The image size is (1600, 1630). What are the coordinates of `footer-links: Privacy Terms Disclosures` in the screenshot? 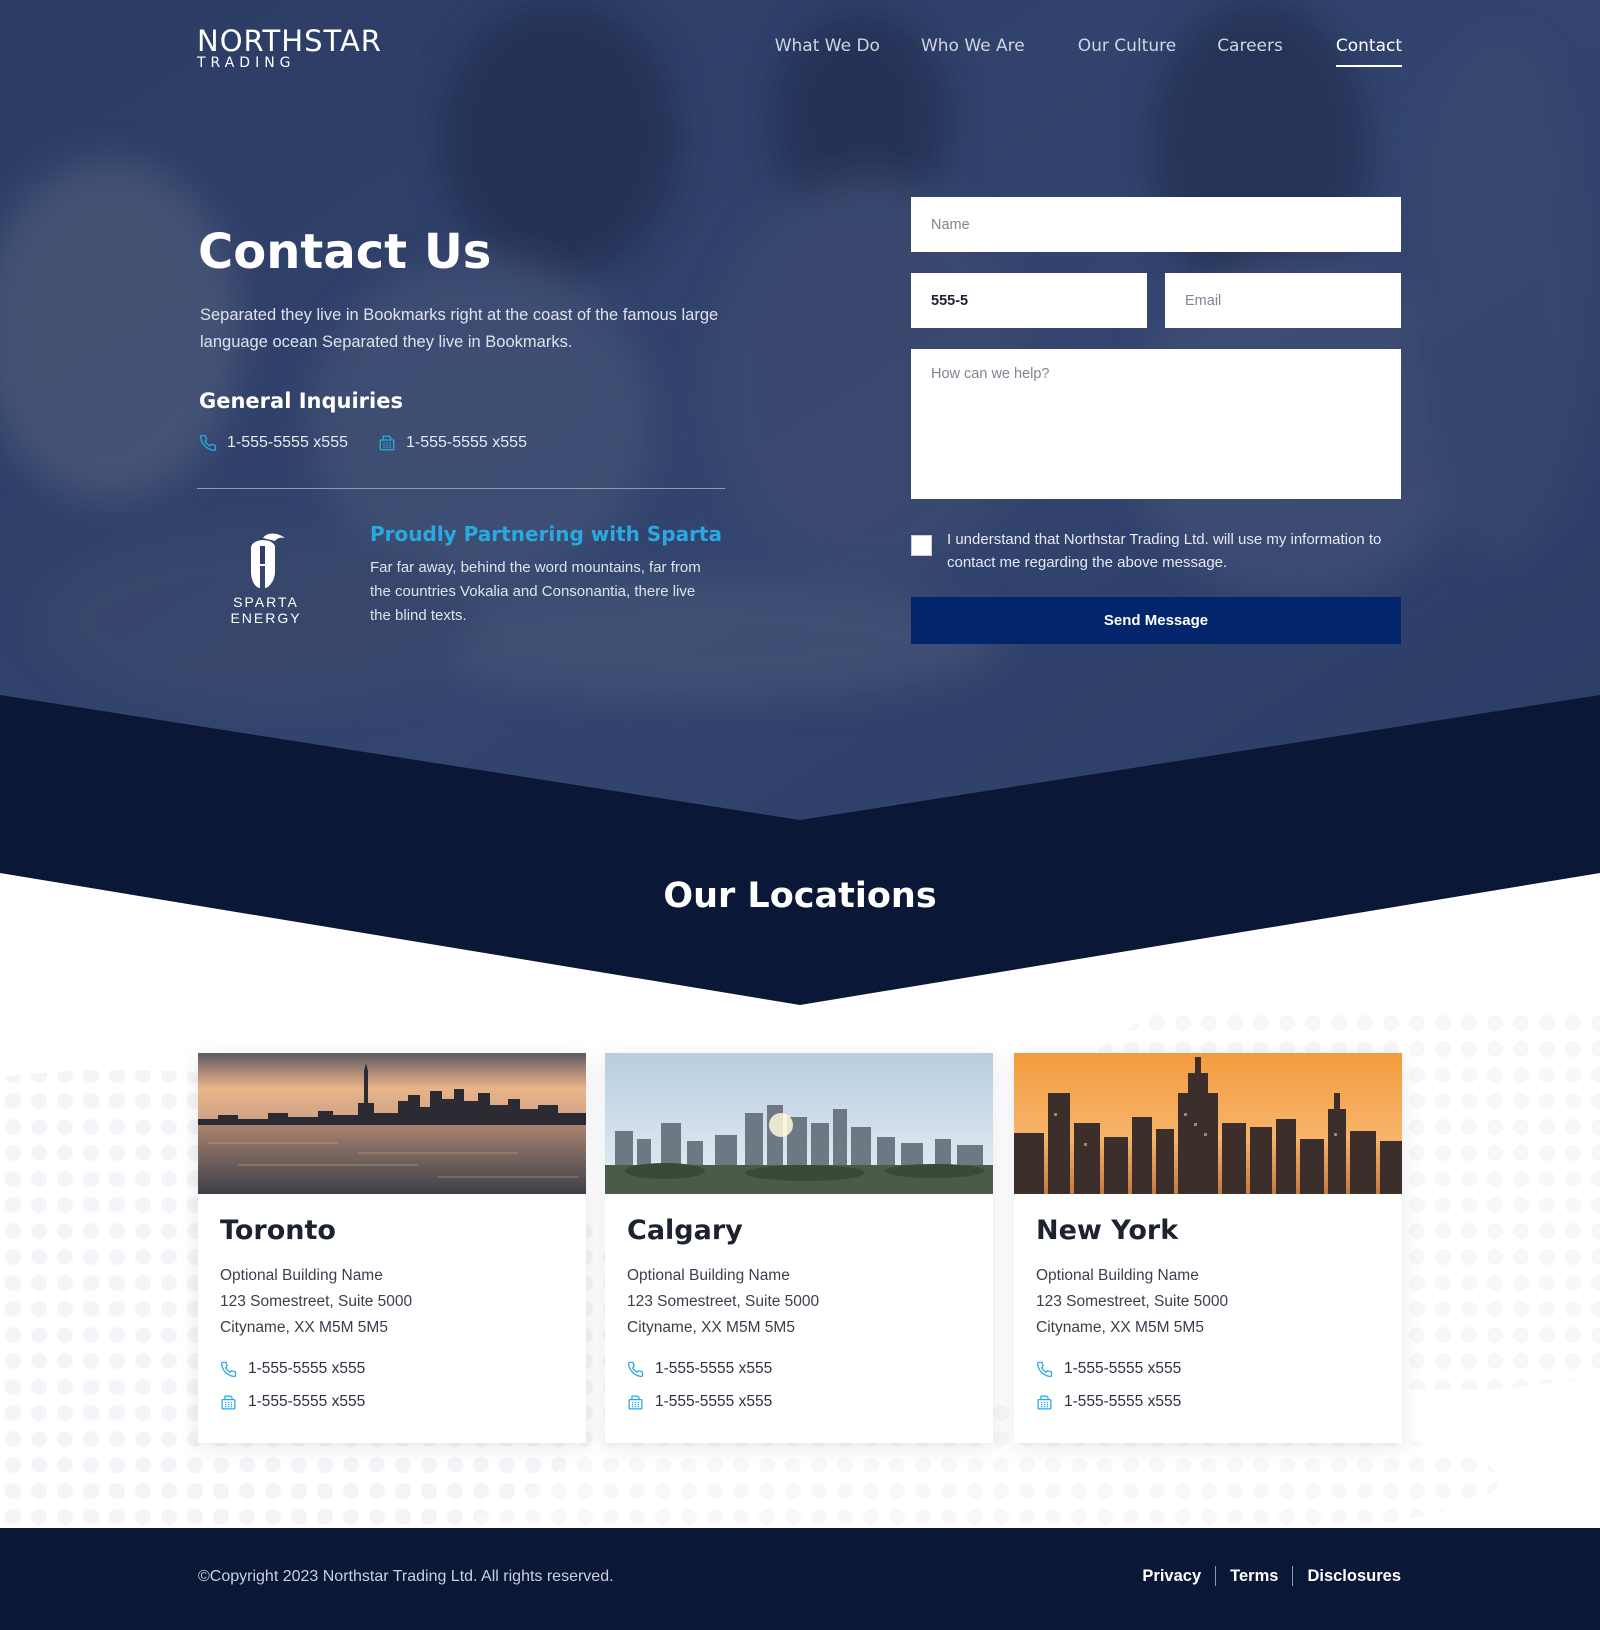 It's located at (1271, 1576).